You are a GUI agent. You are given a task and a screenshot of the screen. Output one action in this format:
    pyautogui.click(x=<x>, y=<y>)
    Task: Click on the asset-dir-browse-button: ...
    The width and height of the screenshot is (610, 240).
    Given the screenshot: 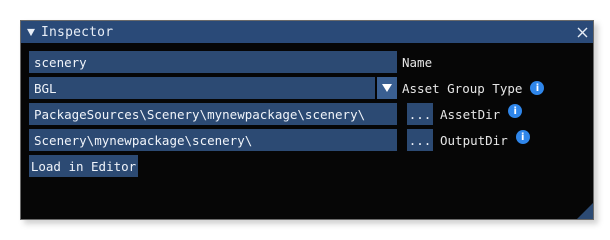 What is the action you would take?
    pyautogui.click(x=420, y=114)
    